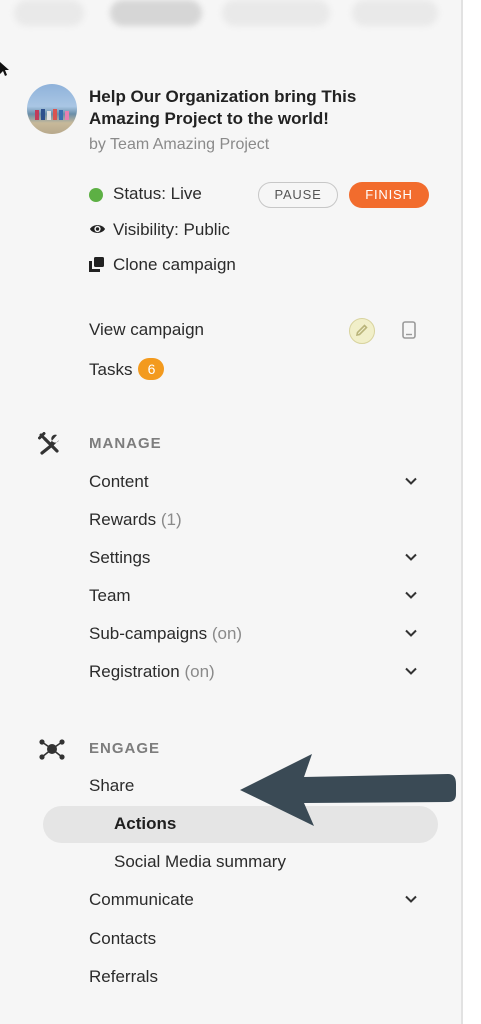 This screenshot has width=481, height=1024. What do you see at coordinates (148, 633) in the screenshot?
I see `nav-item-label: Sub-campaigns` at bounding box center [148, 633].